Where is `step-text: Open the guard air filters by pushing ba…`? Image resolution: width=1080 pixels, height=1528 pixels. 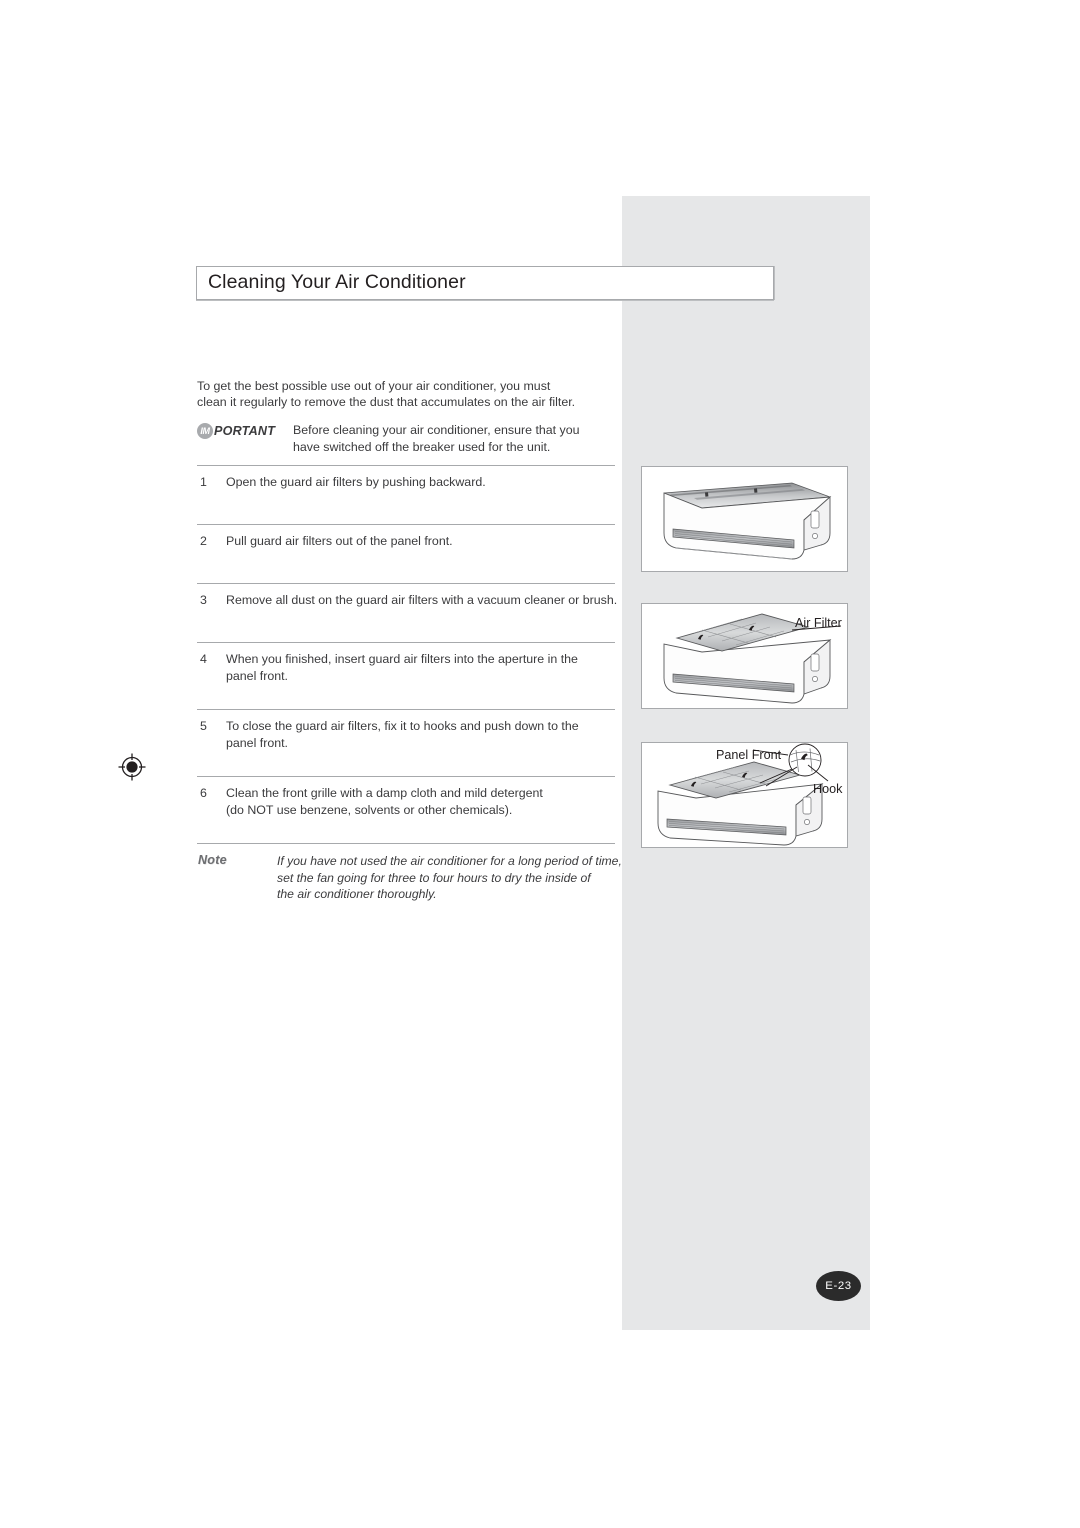
step-text: Open the guard air filters by pushing ba… is located at coordinates (356, 482).